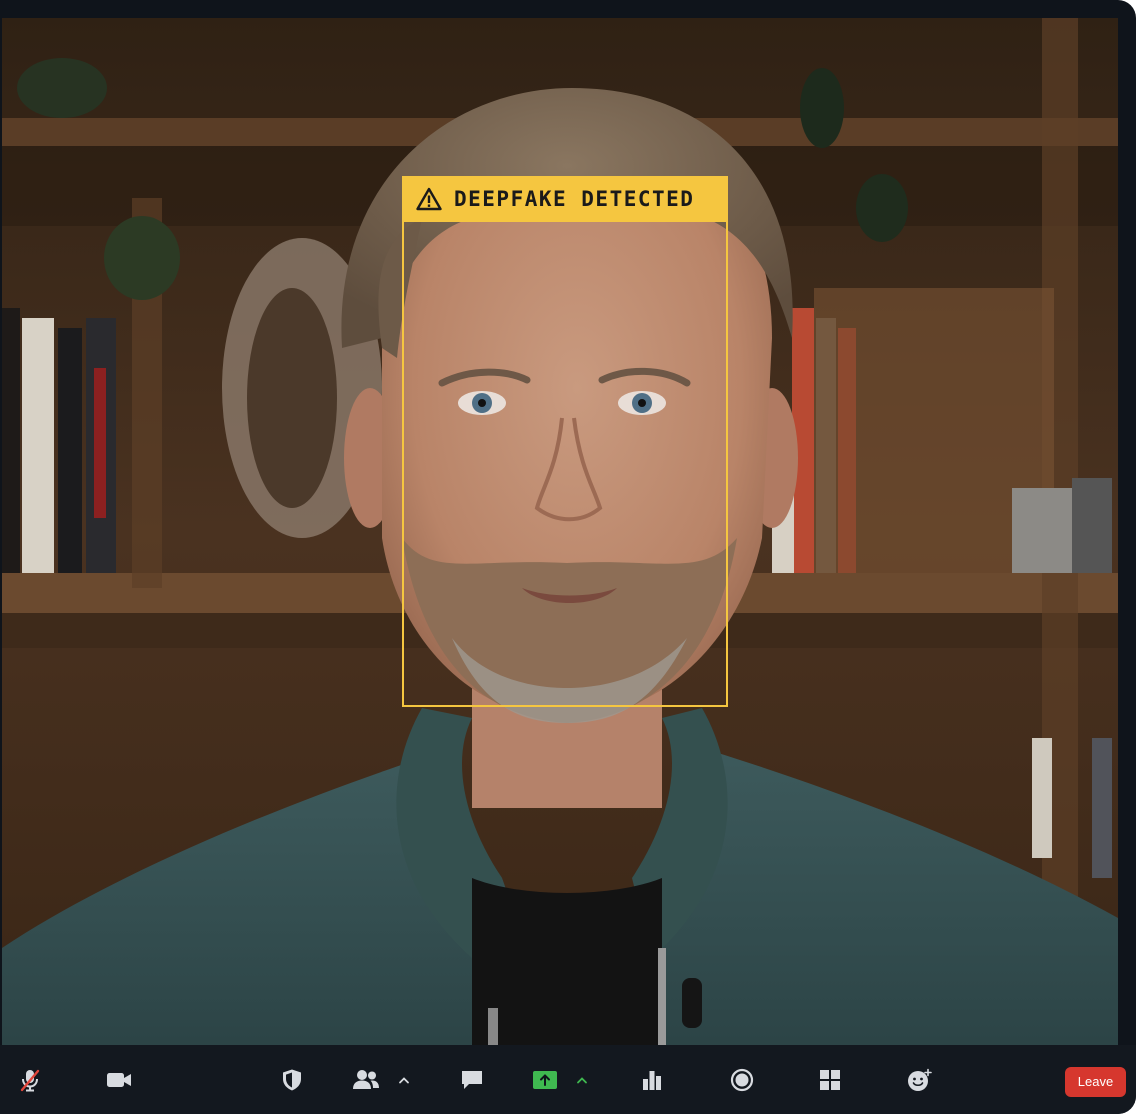 Image resolution: width=1136 pixels, height=1114 pixels. I want to click on face-bounding-box, so click(565, 464).